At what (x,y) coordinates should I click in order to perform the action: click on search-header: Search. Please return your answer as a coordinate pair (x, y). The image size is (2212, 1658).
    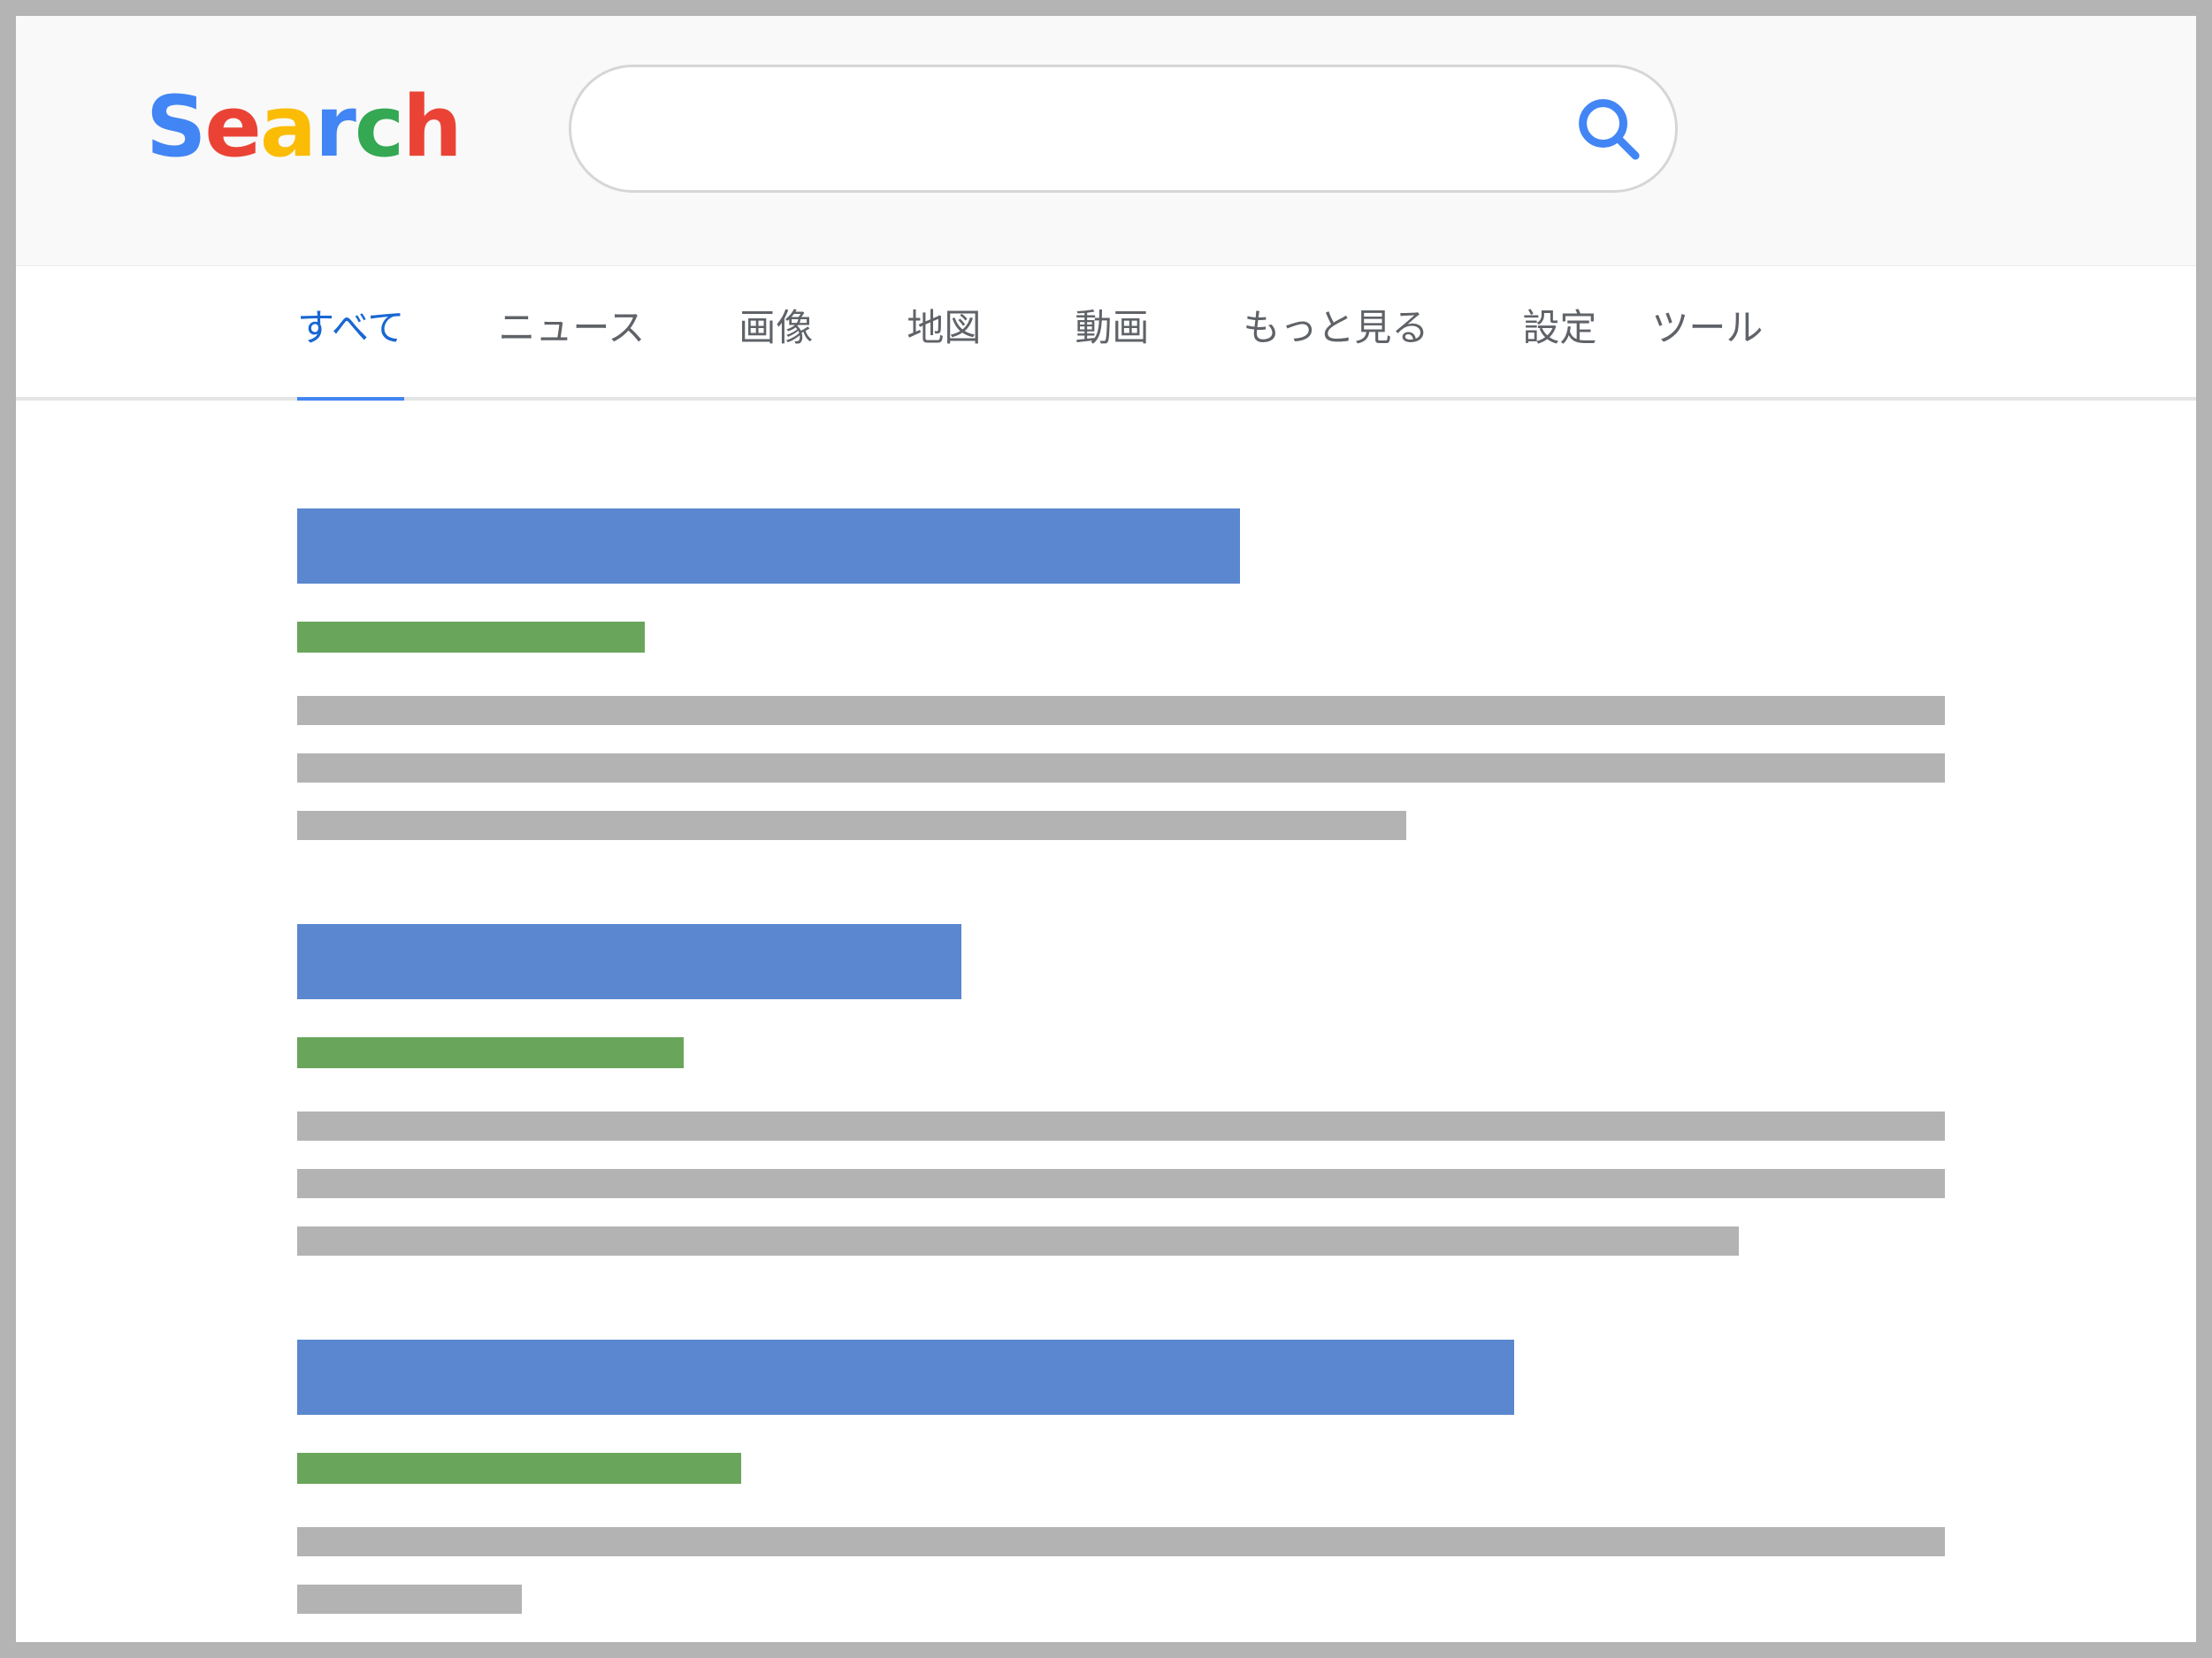
    Looking at the image, I should click on (1106, 141).